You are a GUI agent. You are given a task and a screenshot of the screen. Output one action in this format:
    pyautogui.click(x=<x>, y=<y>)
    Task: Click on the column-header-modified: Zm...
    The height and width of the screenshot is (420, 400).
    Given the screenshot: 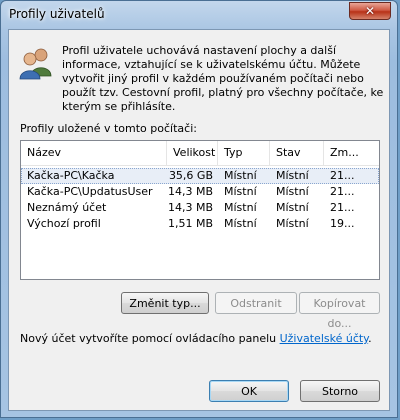 What is the action you would take?
    pyautogui.click(x=351, y=153)
    